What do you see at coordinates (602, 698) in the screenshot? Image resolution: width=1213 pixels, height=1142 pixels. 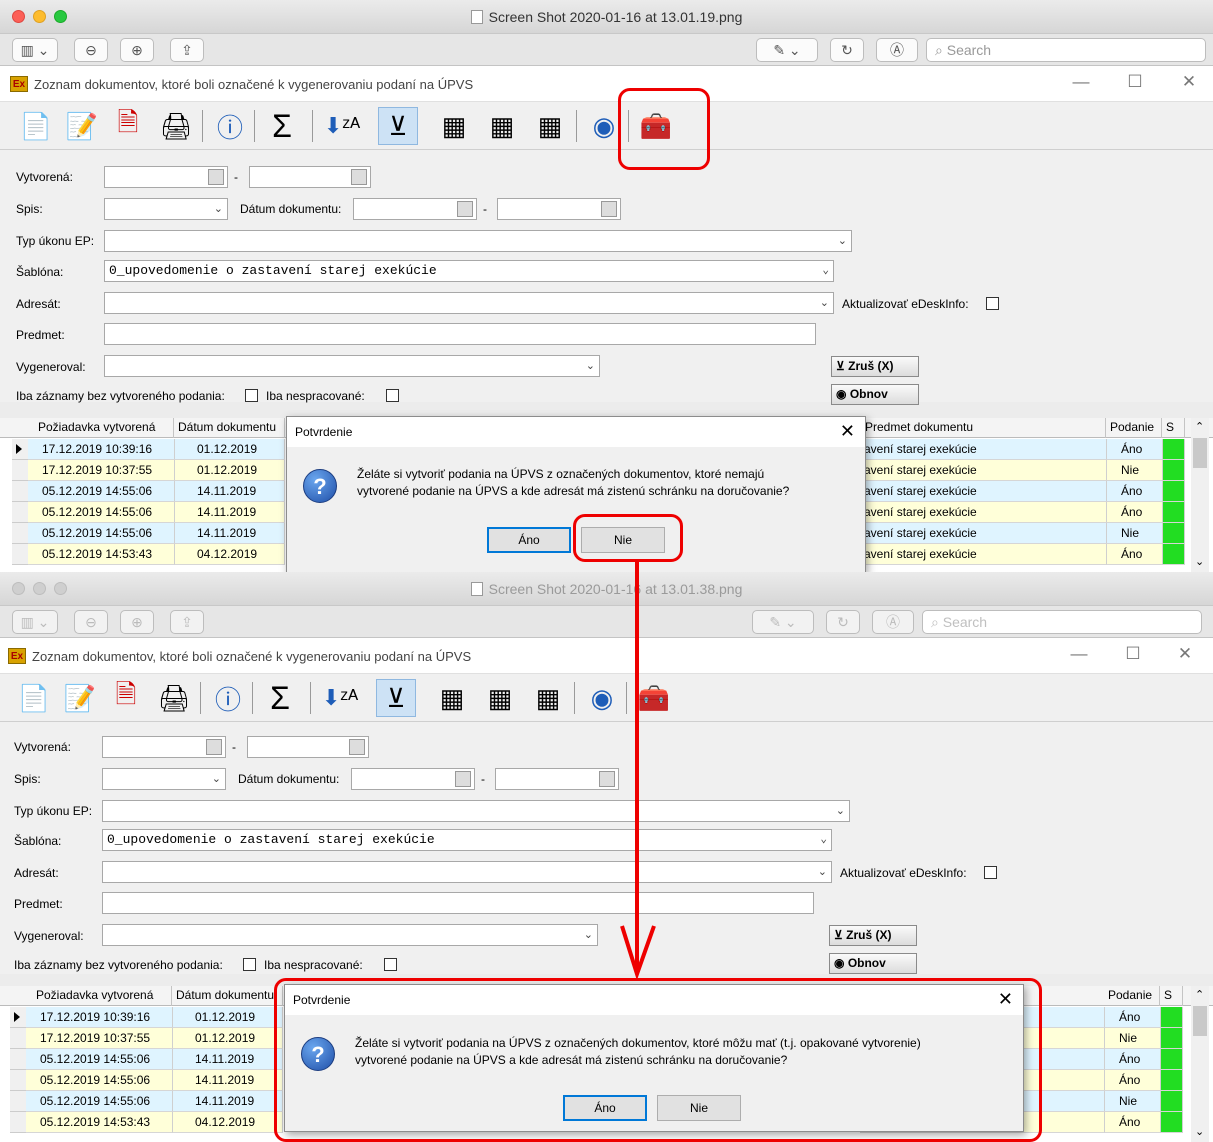 I see `refresh-globe-icon: ◉` at bounding box center [602, 698].